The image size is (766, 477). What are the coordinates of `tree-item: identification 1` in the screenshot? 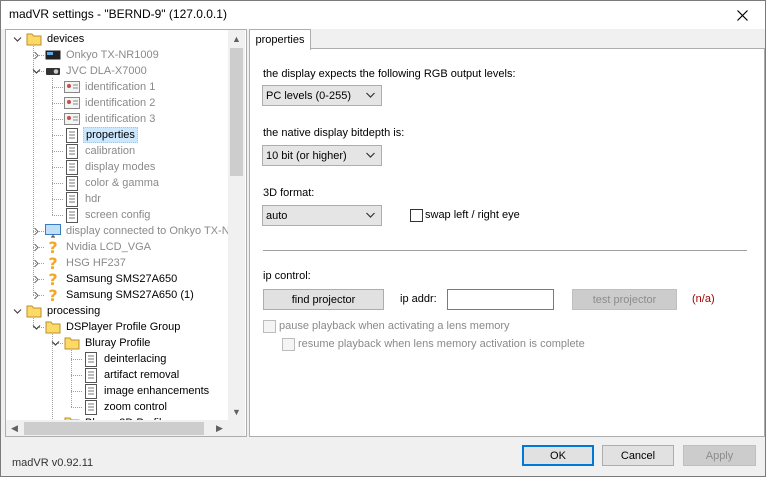 It's located at (103, 87).